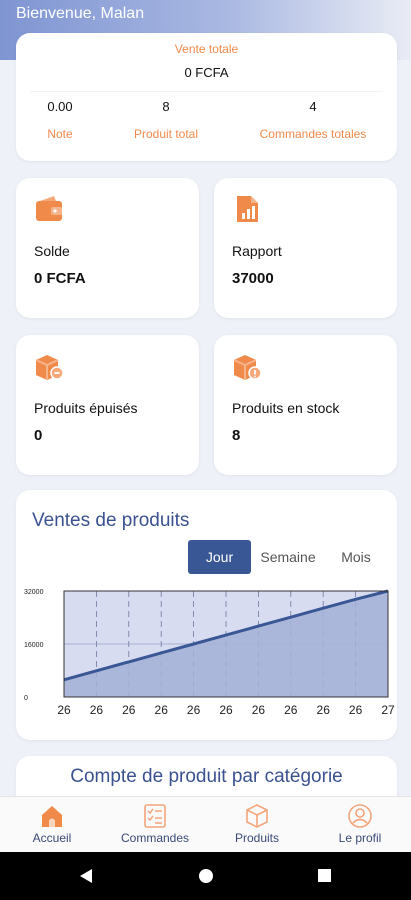 This screenshot has width=411, height=900. Describe the element at coordinates (205, 824) in the screenshot. I see `bottom-navigation: Accueil Commandes Produits Le profil` at that location.